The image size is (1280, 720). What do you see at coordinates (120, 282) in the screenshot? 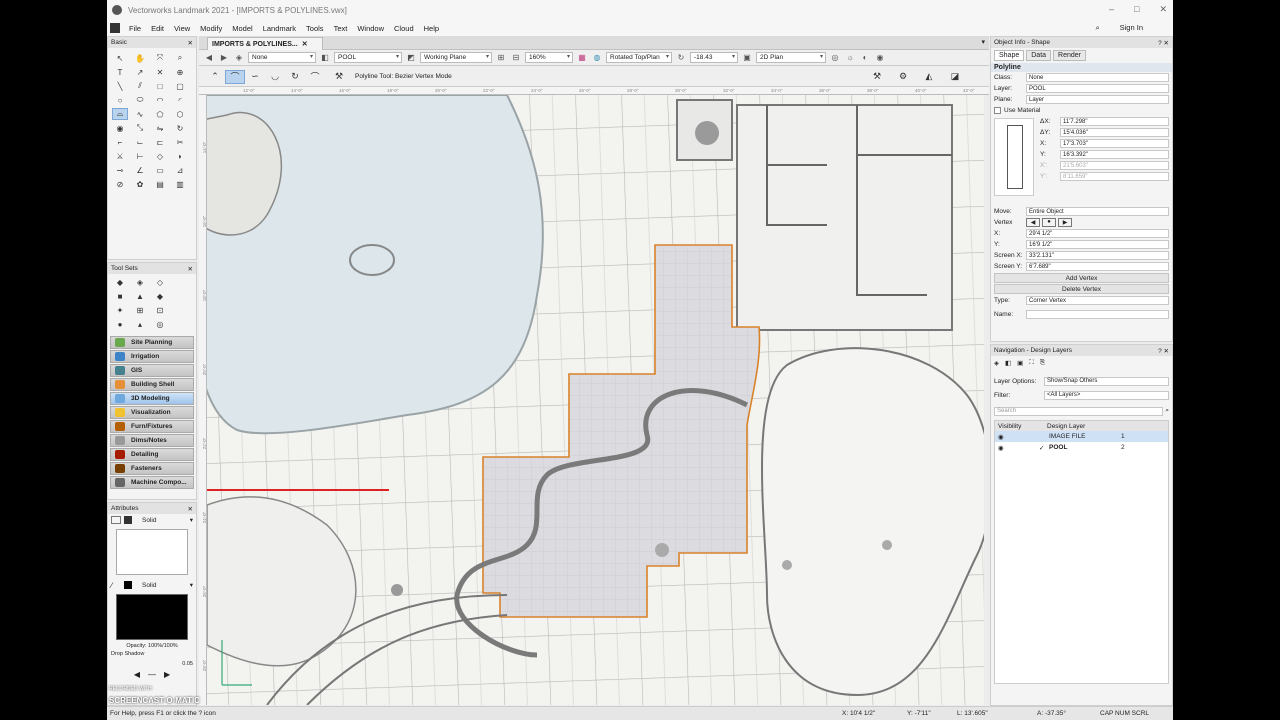
I see `site-model-icon: ◆` at bounding box center [120, 282].